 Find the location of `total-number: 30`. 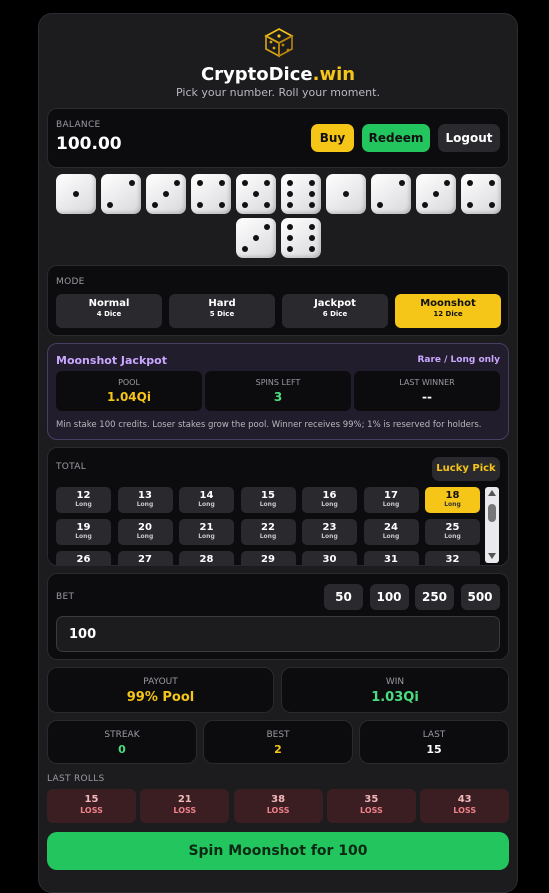

total-number: 30 is located at coordinates (329, 559).